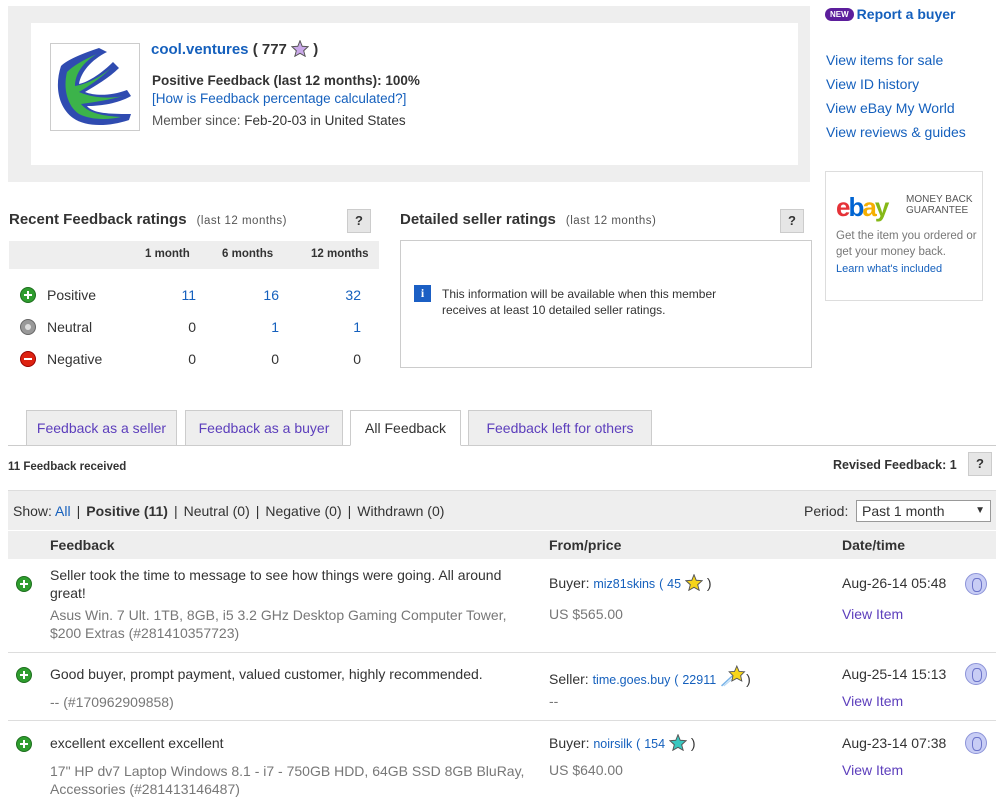  I want to click on view-items-for-sale-link: View items for sale, so click(896, 60).